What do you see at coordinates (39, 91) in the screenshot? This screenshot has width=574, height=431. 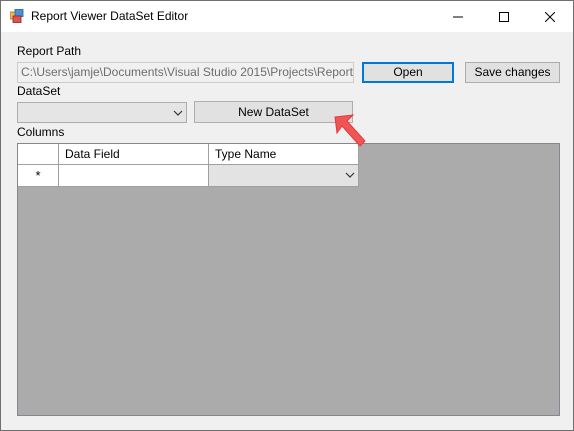 I see `dataset-label: DataSet` at bounding box center [39, 91].